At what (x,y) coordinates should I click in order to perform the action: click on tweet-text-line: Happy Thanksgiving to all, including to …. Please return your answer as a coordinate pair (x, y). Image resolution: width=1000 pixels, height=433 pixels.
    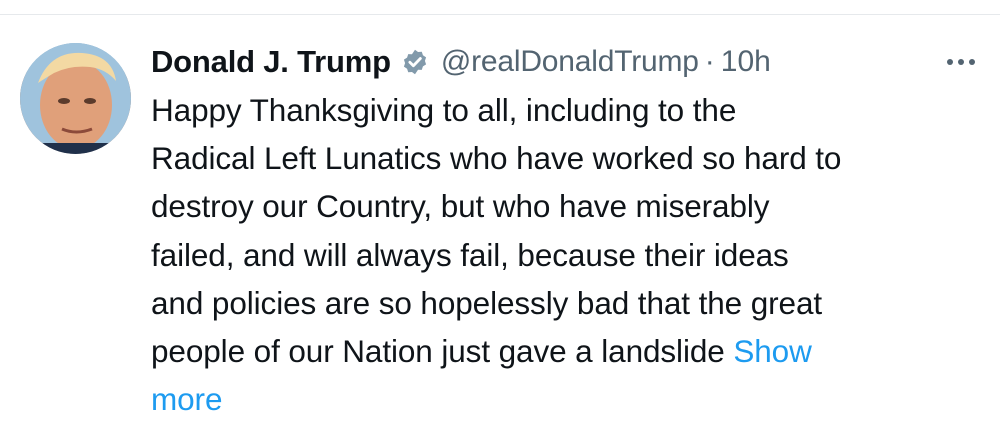
    Looking at the image, I should click on (444, 110).